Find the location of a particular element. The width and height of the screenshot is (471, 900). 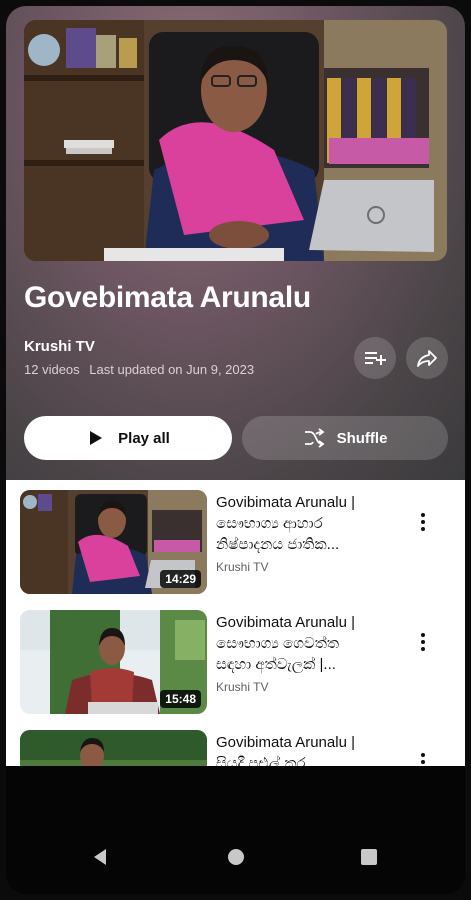

play-icon is located at coordinates (96, 438).